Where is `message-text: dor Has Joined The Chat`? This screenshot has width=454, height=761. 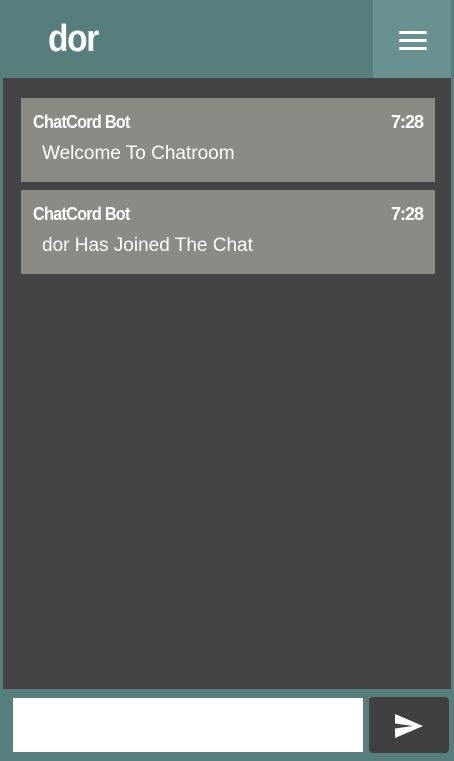
message-text: dor Has Joined The Chat is located at coordinates (147, 245).